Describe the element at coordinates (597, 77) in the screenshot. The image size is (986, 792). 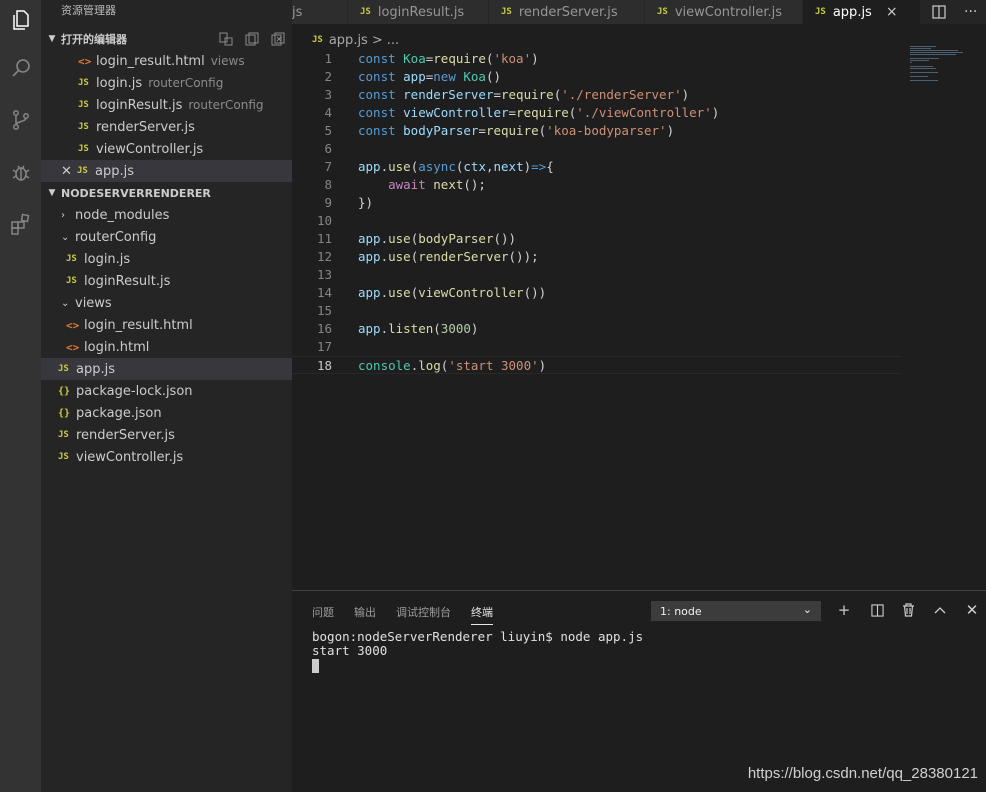
I see `code-line: 2 const app=new Koa()` at that location.